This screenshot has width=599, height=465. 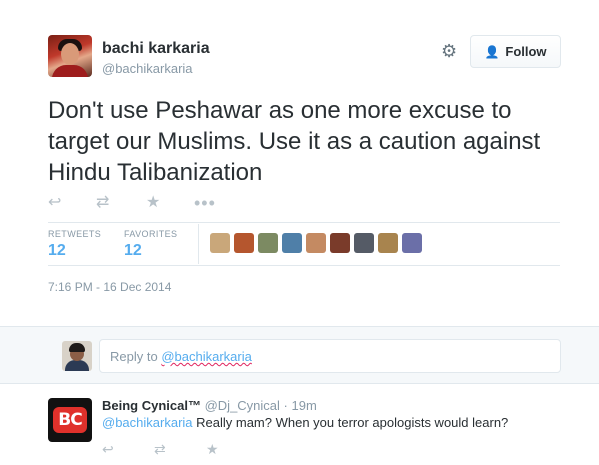 I want to click on add-user-icon: 👤, so click(x=492, y=51).